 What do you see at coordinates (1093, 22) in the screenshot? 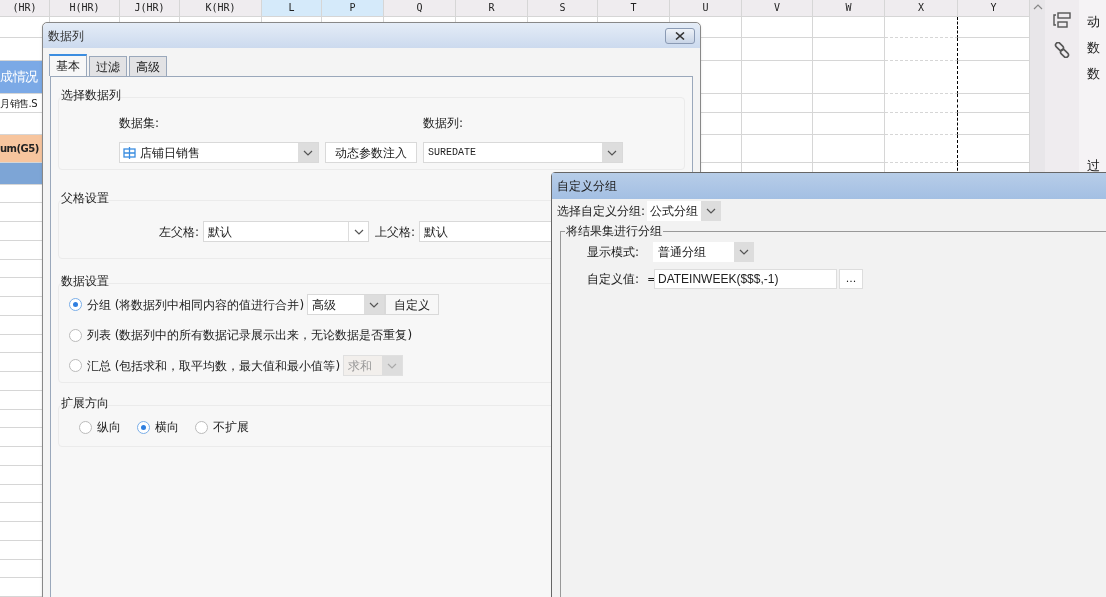
I see `panel-label: 动` at bounding box center [1093, 22].